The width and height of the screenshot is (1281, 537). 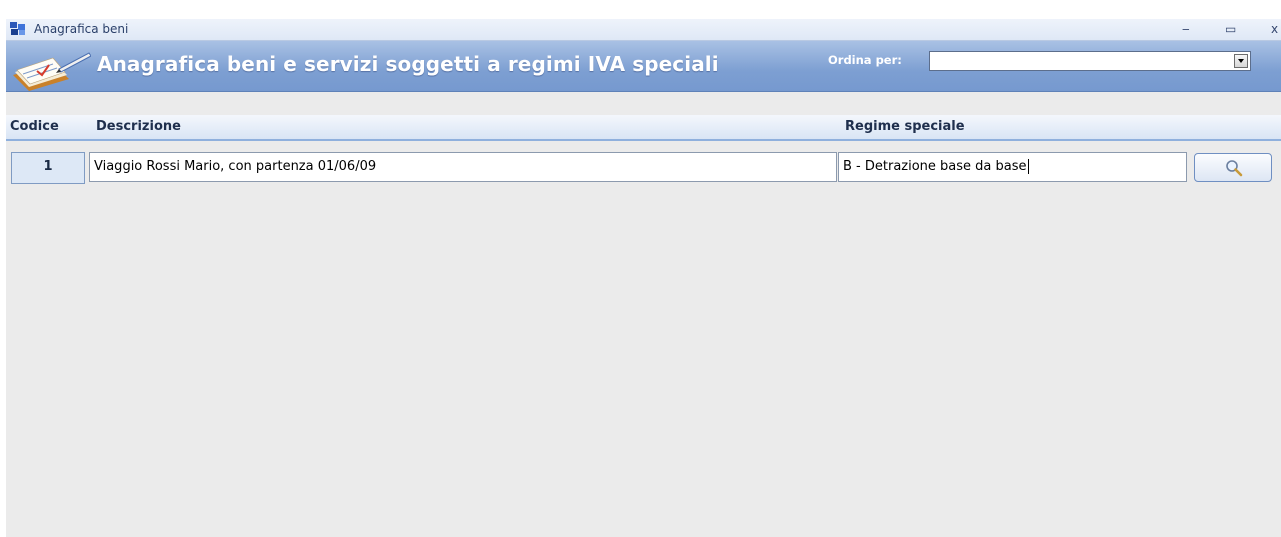 I want to click on search-icon, so click(x=1234, y=168).